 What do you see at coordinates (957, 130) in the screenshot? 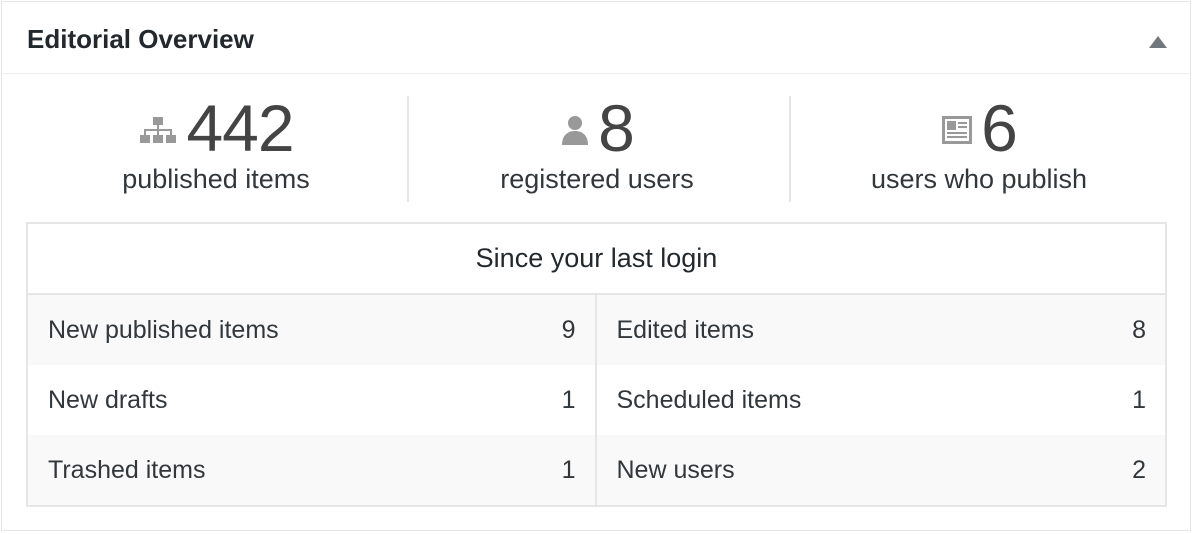
I see `id-card-icon` at bounding box center [957, 130].